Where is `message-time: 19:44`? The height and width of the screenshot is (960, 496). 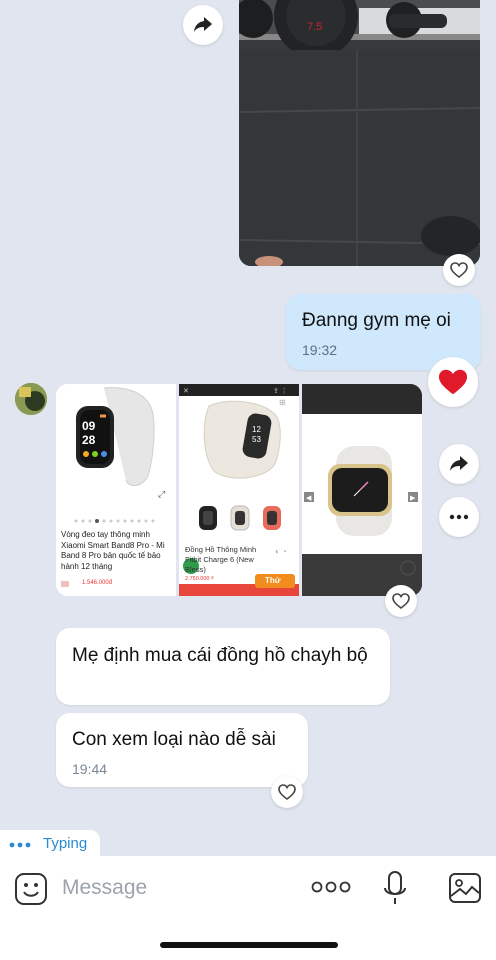 message-time: 19:44 is located at coordinates (90, 769).